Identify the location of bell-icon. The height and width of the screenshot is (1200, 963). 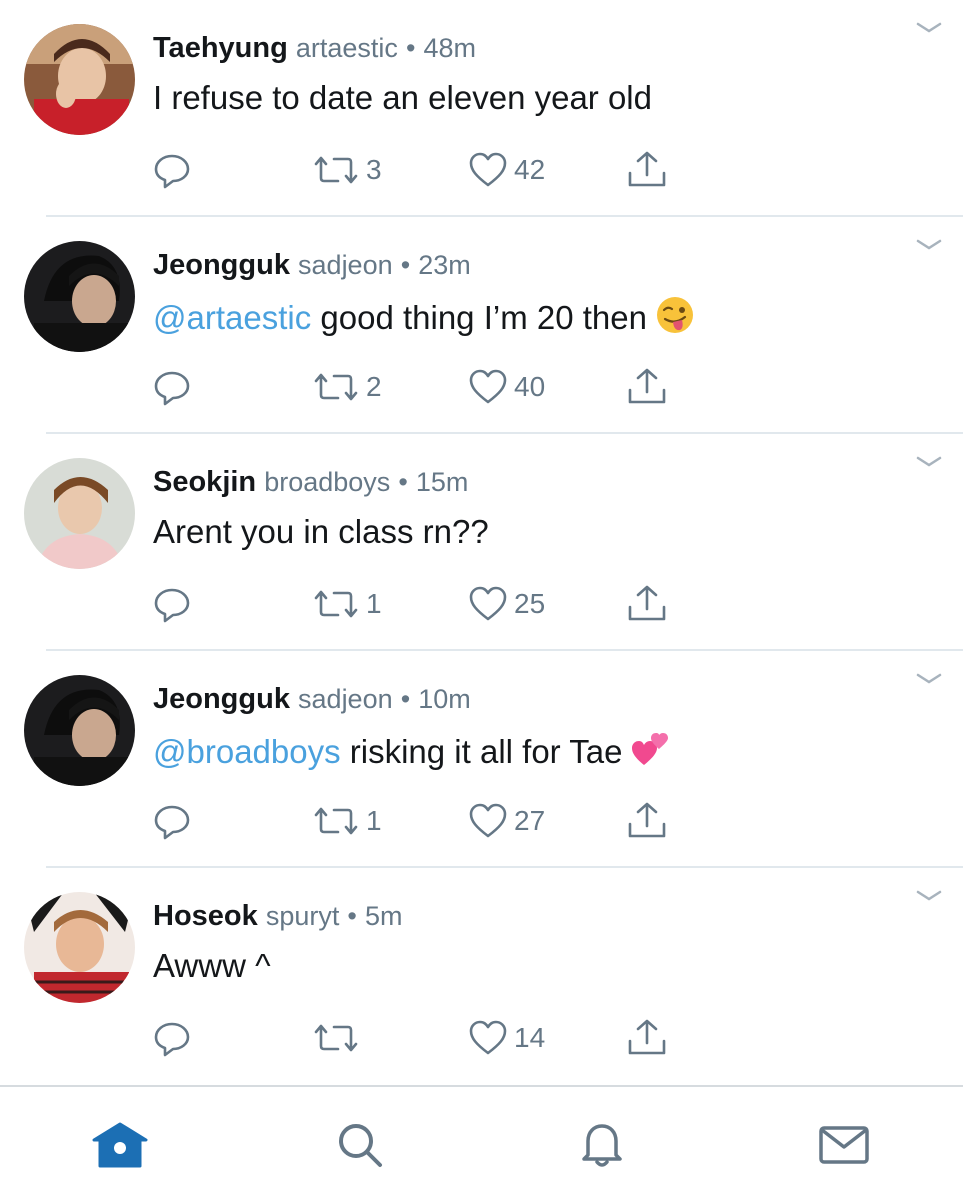
(602, 1145).